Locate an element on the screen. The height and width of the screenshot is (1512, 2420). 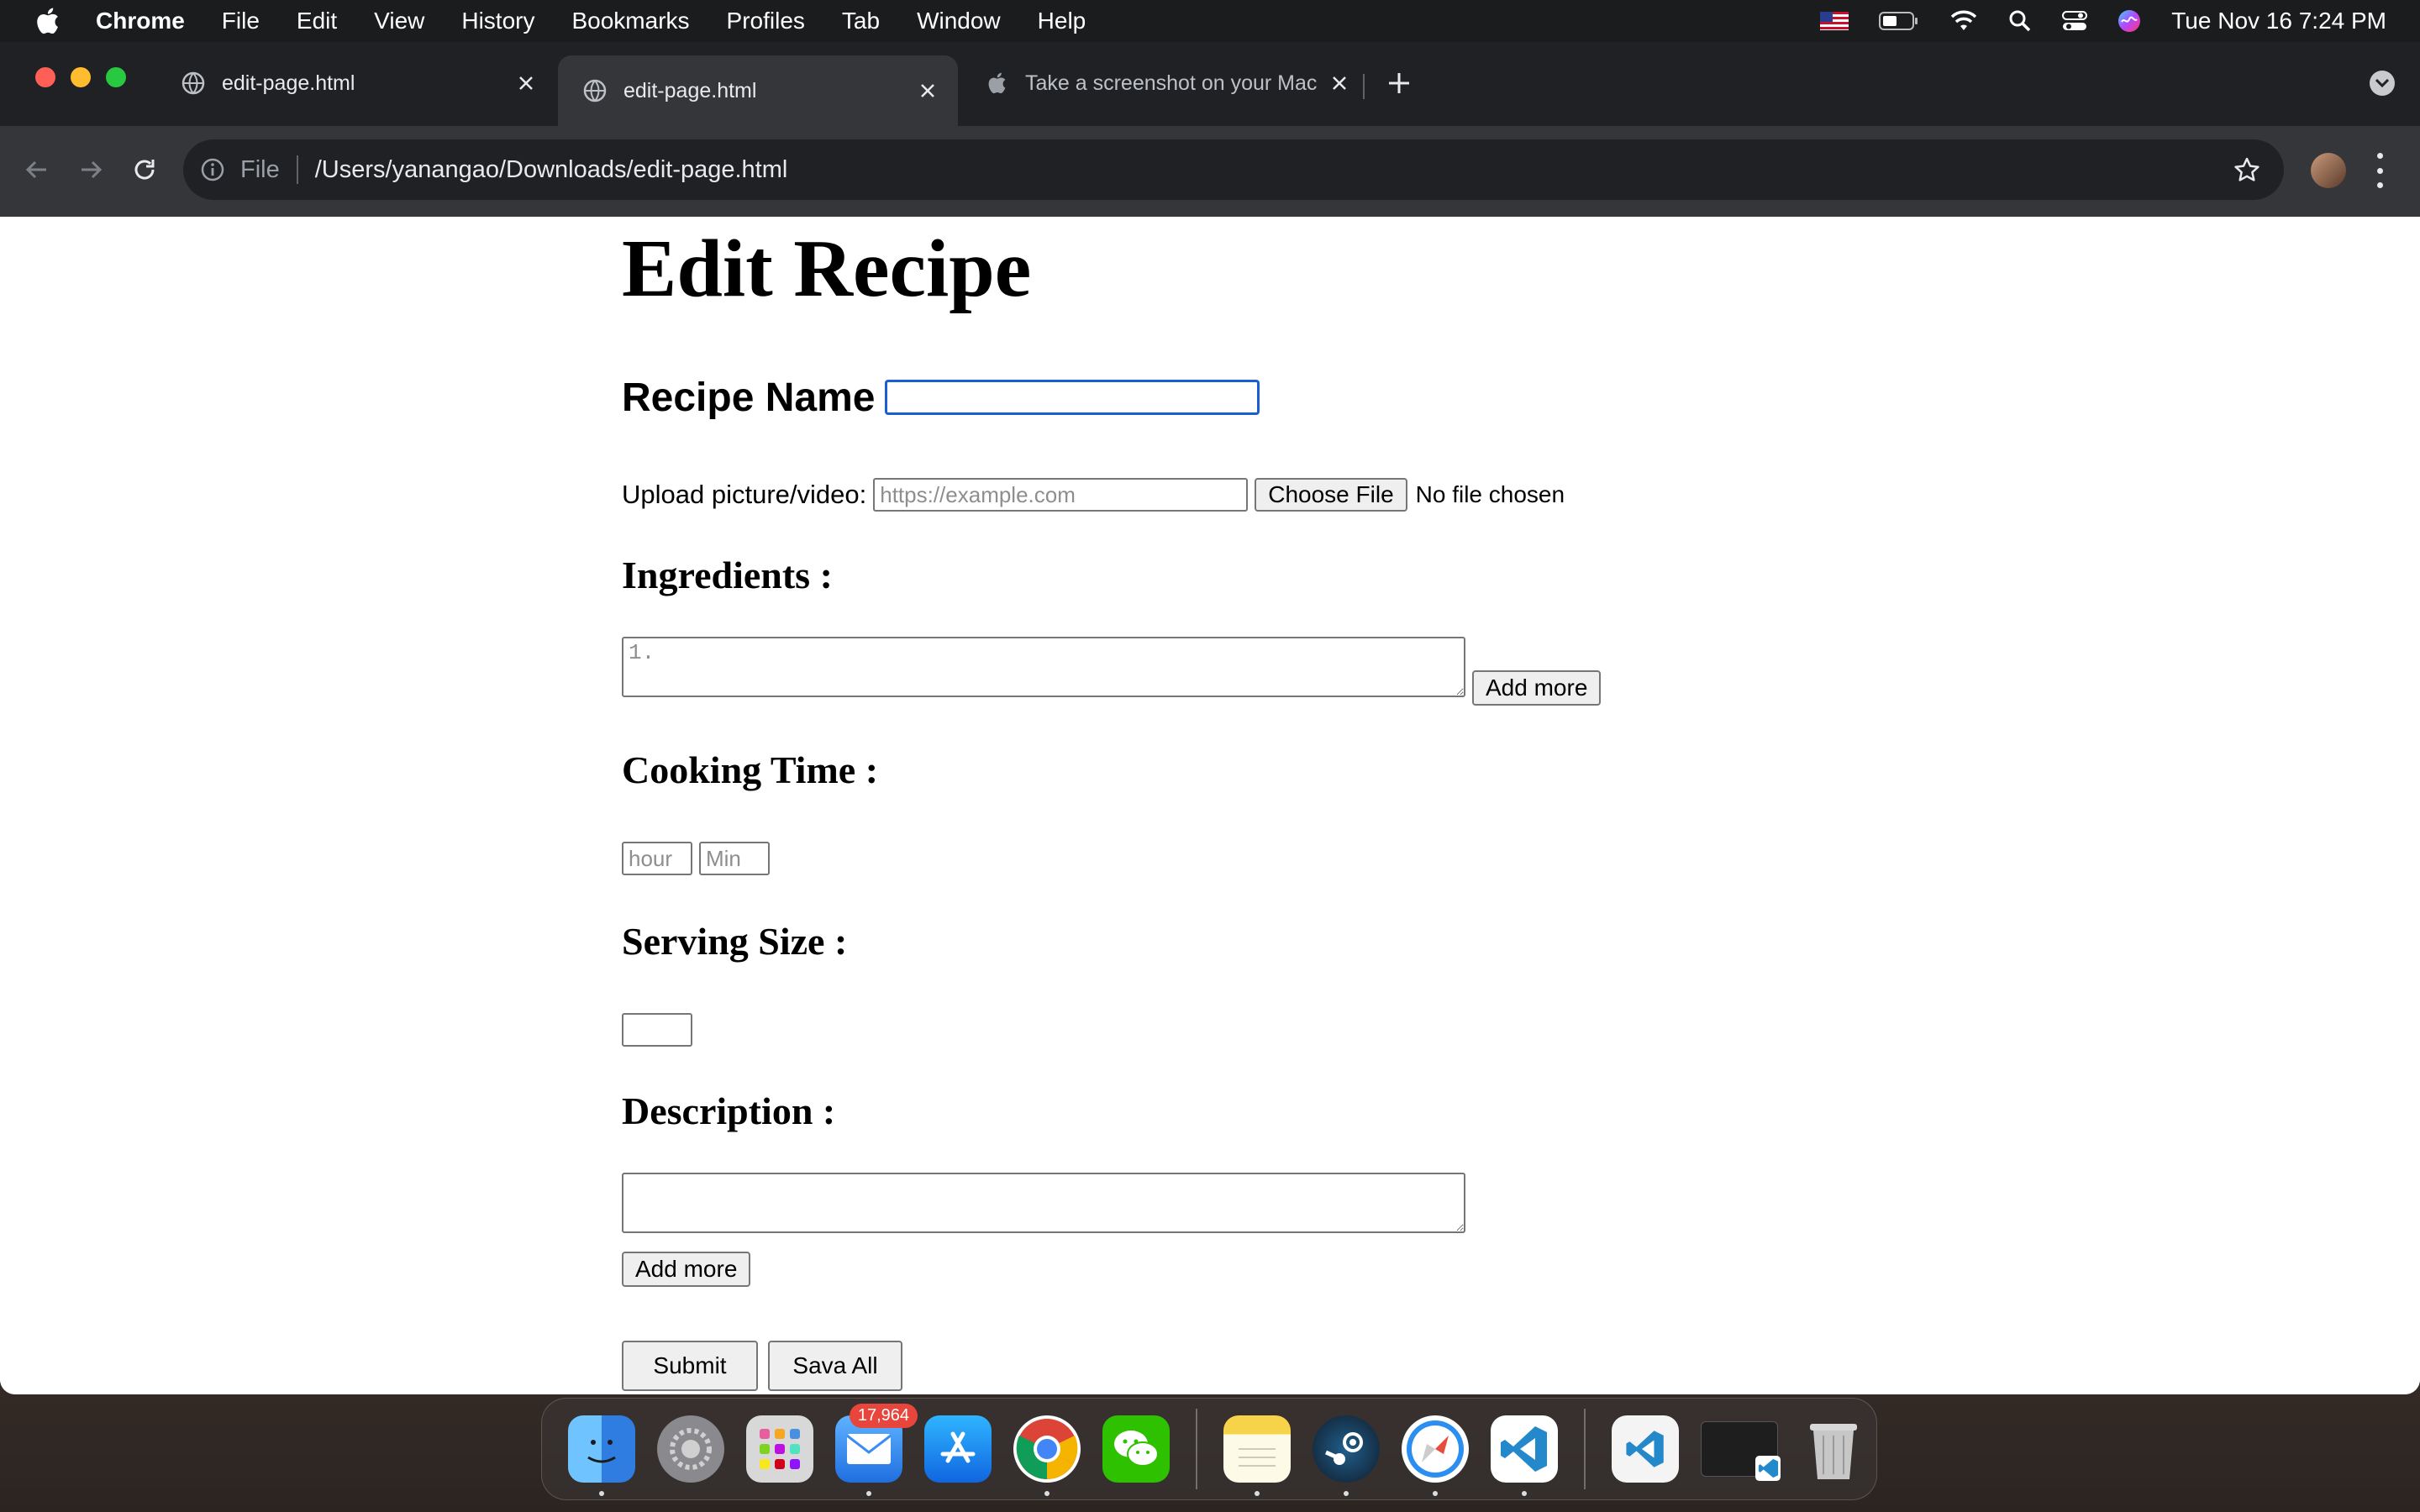
url-scheme-label: File is located at coordinates (260, 169).